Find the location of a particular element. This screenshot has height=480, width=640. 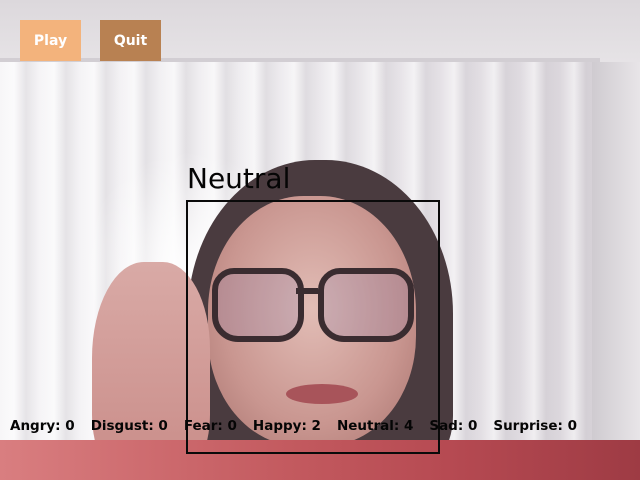

detected-emotion-label: Neutral is located at coordinates (239, 178).